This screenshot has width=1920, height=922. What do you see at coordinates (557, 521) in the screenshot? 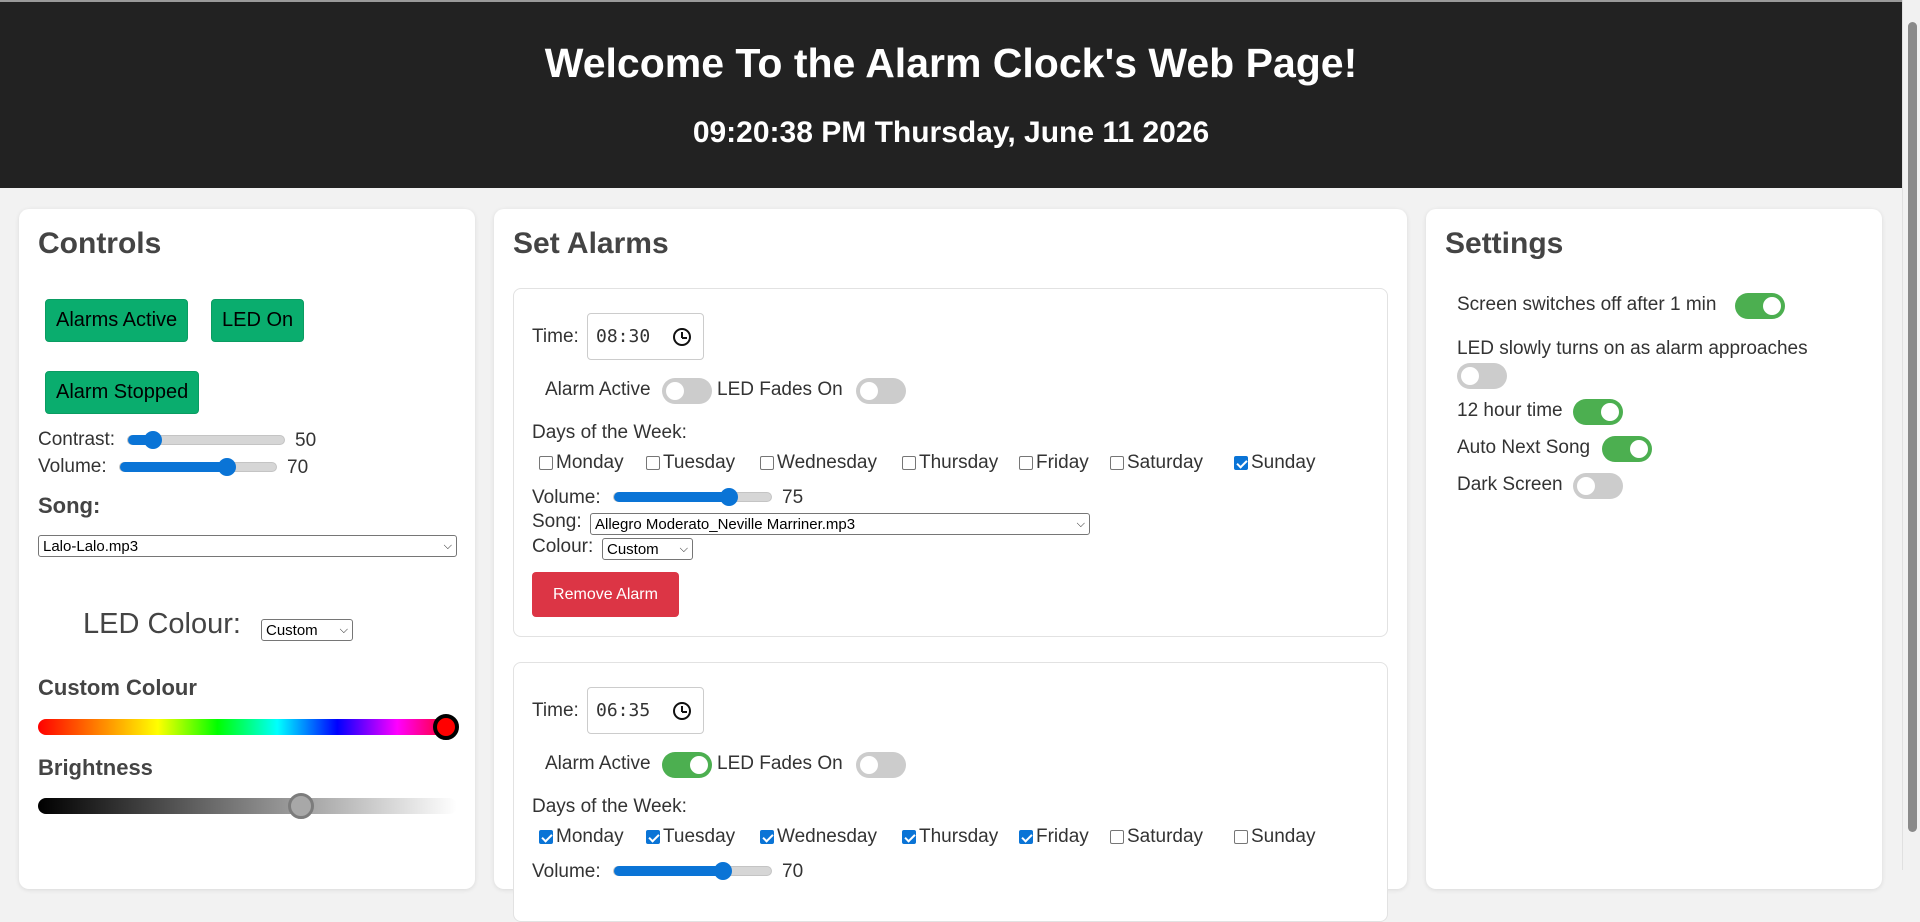
I see `alarm-song-label: Song:` at bounding box center [557, 521].